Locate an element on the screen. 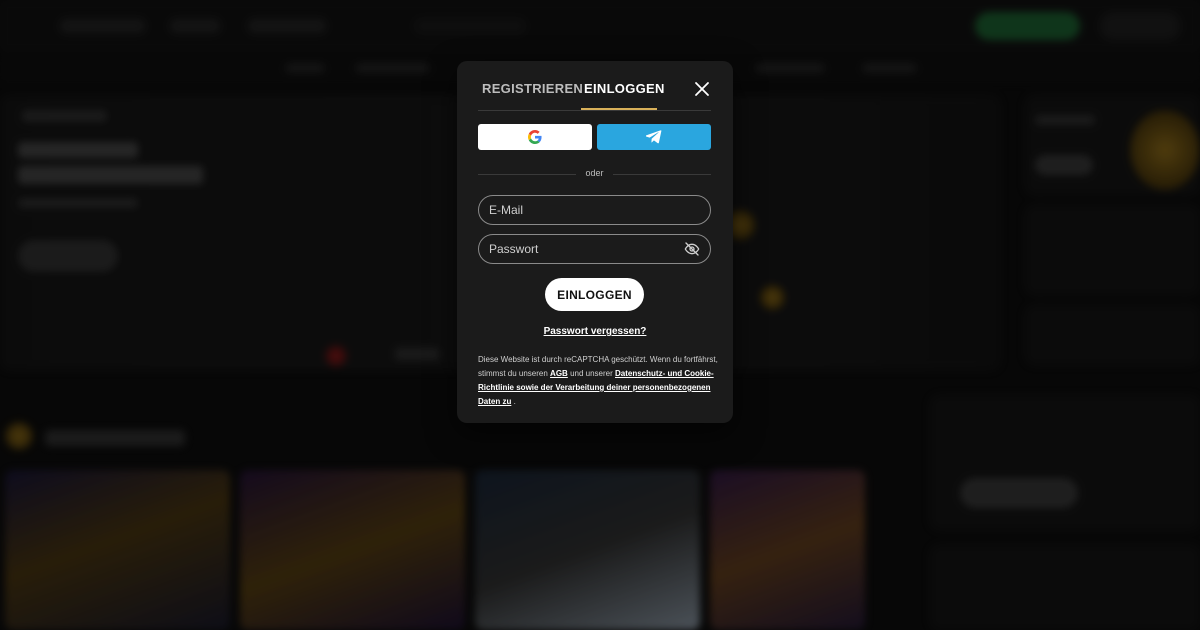 This screenshot has width=1200, height=630. eye-off-icon is located at coordinates (692, 249).